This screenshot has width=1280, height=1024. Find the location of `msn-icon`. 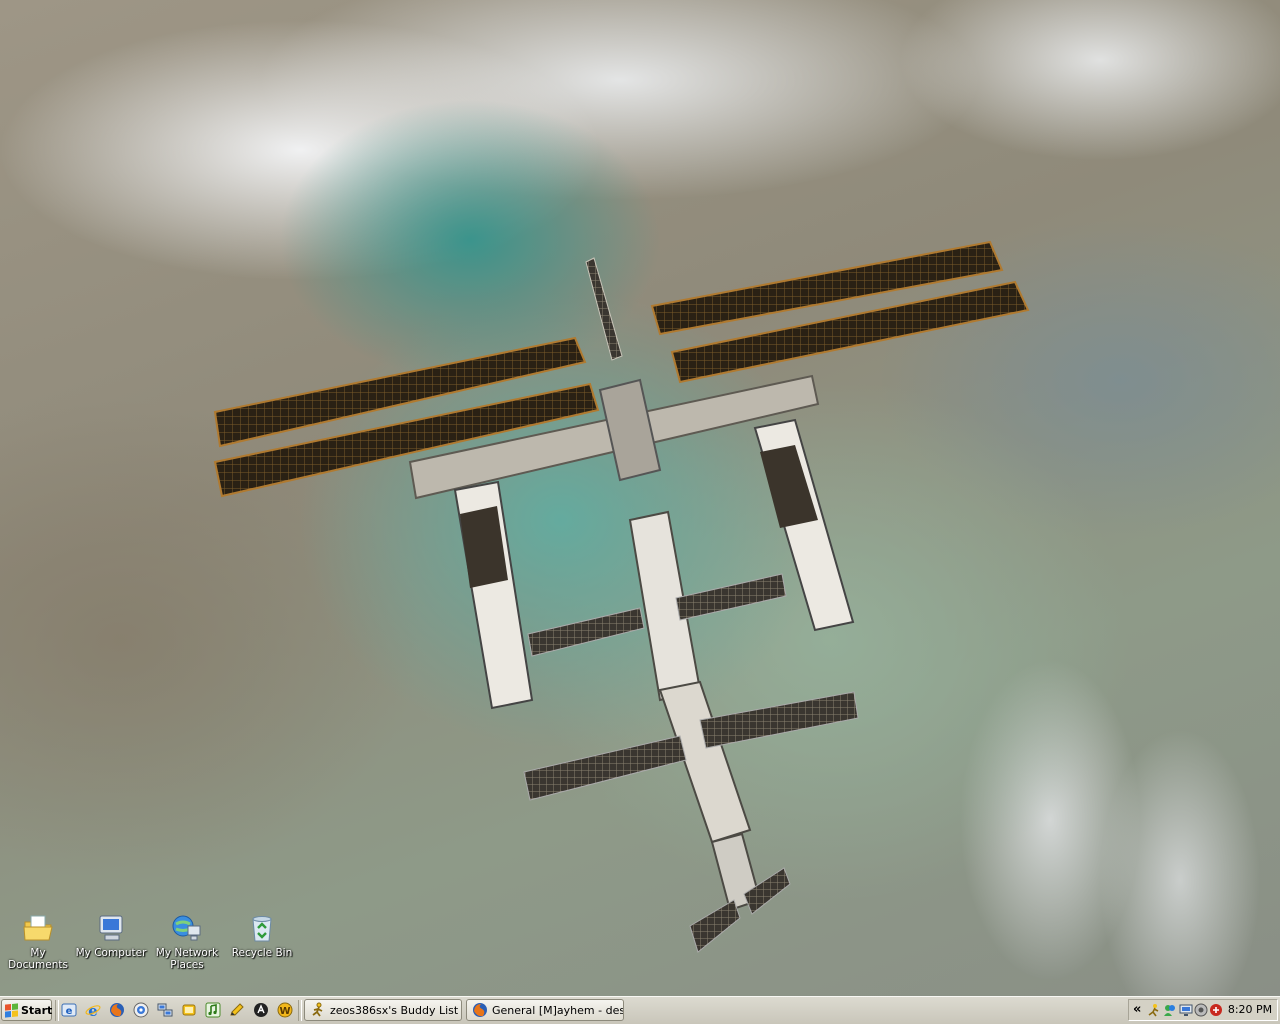

msn-icon is located at coordinates (1170, 1010).